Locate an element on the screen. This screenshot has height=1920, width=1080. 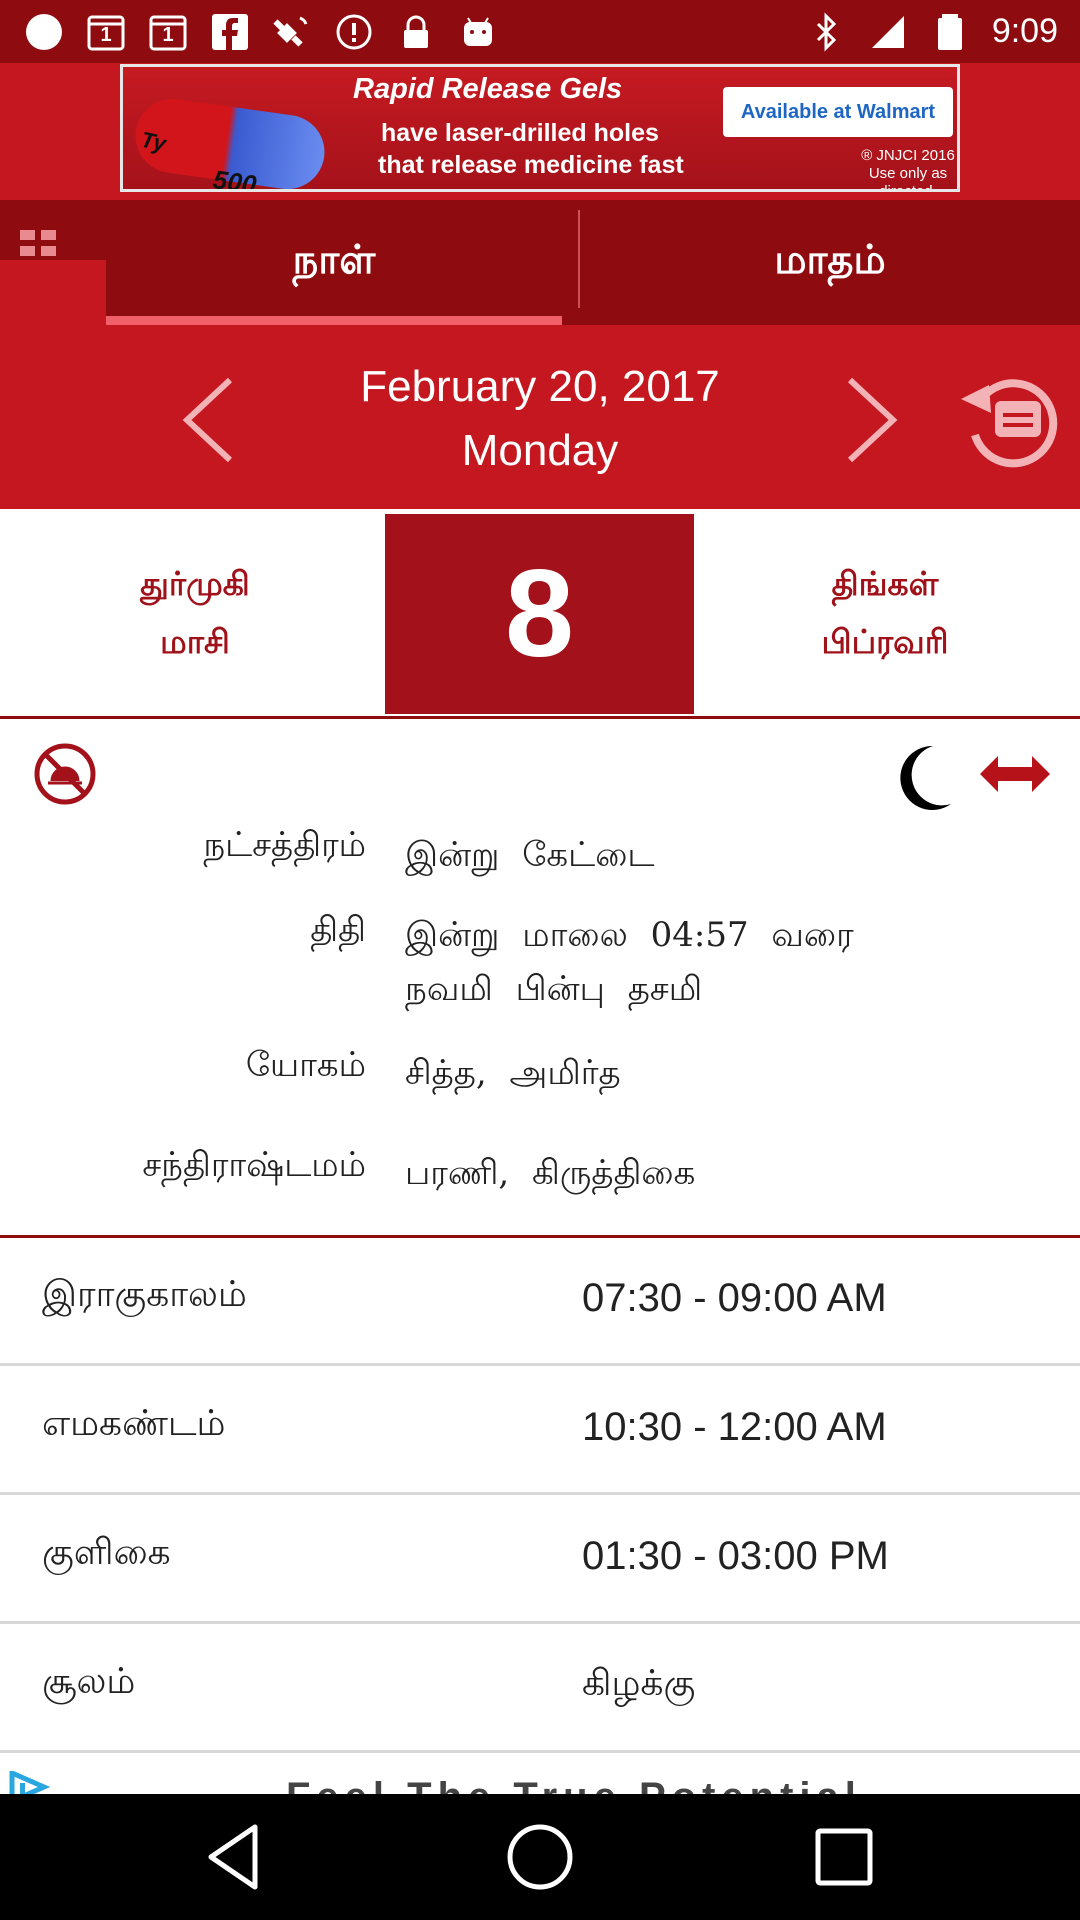
tab-month-label: மாதம் is located at coordinates (830, 260).